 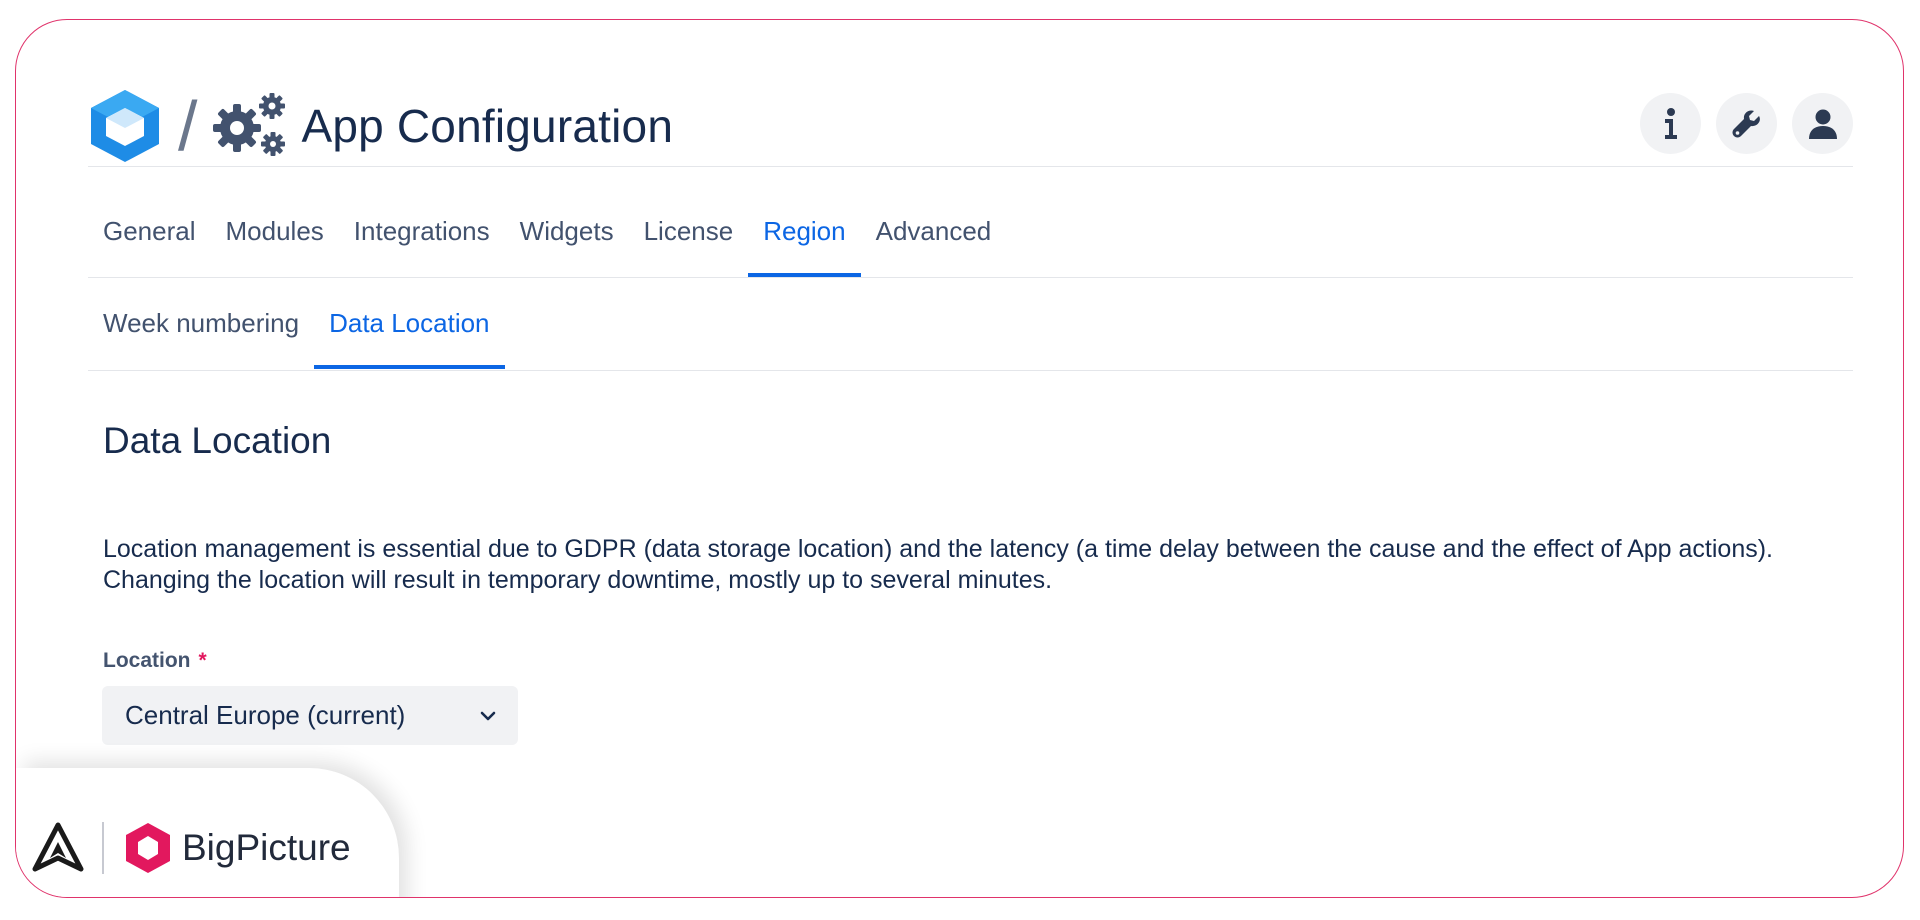 I want to click on subtab-data-location: Data Location, so click(x=409, y=323).